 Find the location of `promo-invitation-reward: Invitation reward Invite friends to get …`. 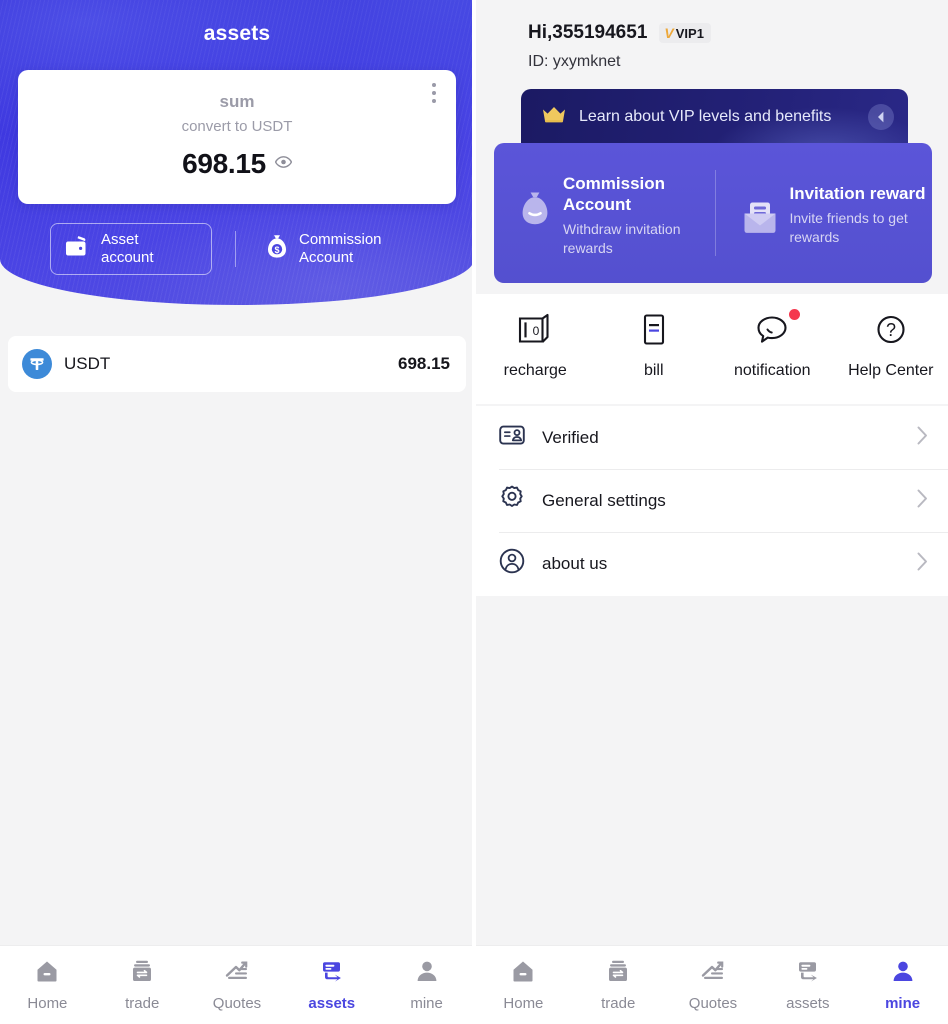

promo-invitation-reward: Invitation reward Invite friends to get … is located at coordinates (837, 213).